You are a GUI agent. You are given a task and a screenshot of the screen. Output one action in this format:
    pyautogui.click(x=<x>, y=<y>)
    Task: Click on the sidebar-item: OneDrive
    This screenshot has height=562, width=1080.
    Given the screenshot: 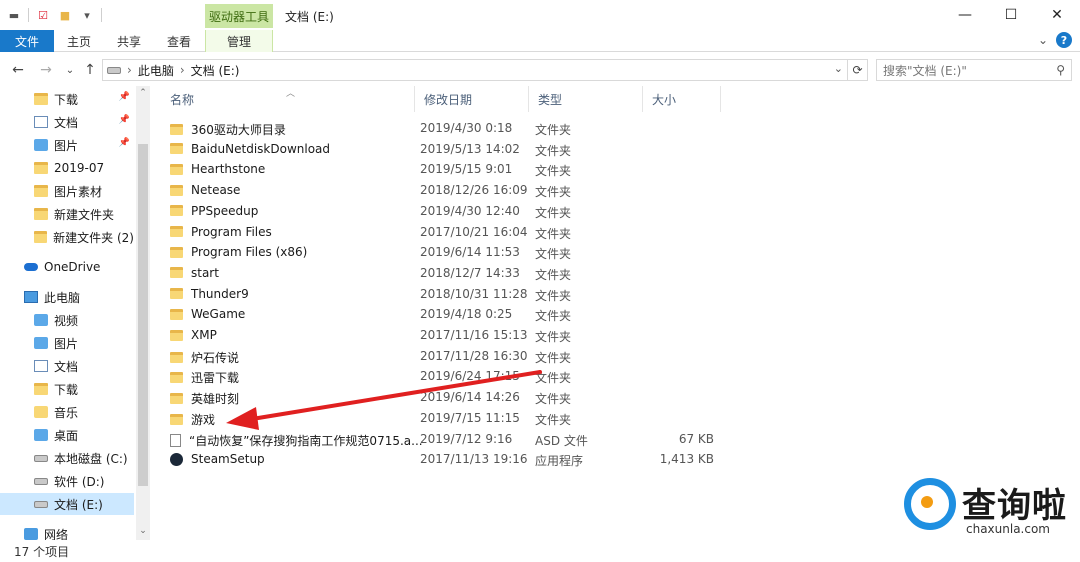 What is the action you would take?
    pyautogui.click(x=67, y=267)
    